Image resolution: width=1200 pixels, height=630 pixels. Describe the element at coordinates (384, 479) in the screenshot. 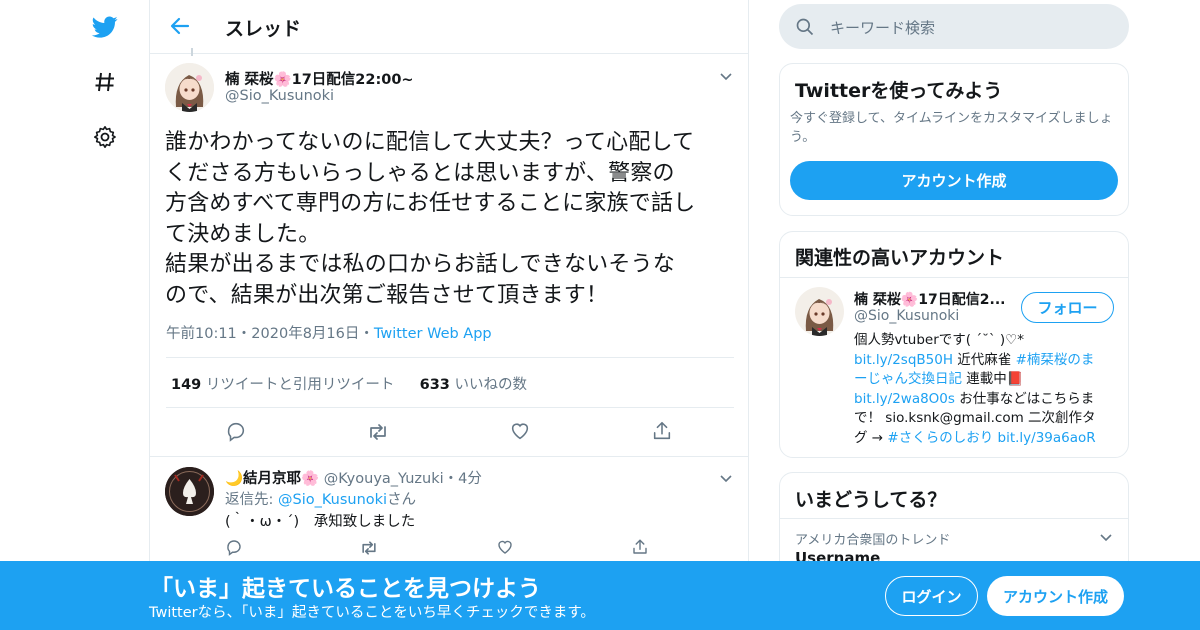

I see `reply-author-handle: @Kyouya_Yuzuki` at that location.